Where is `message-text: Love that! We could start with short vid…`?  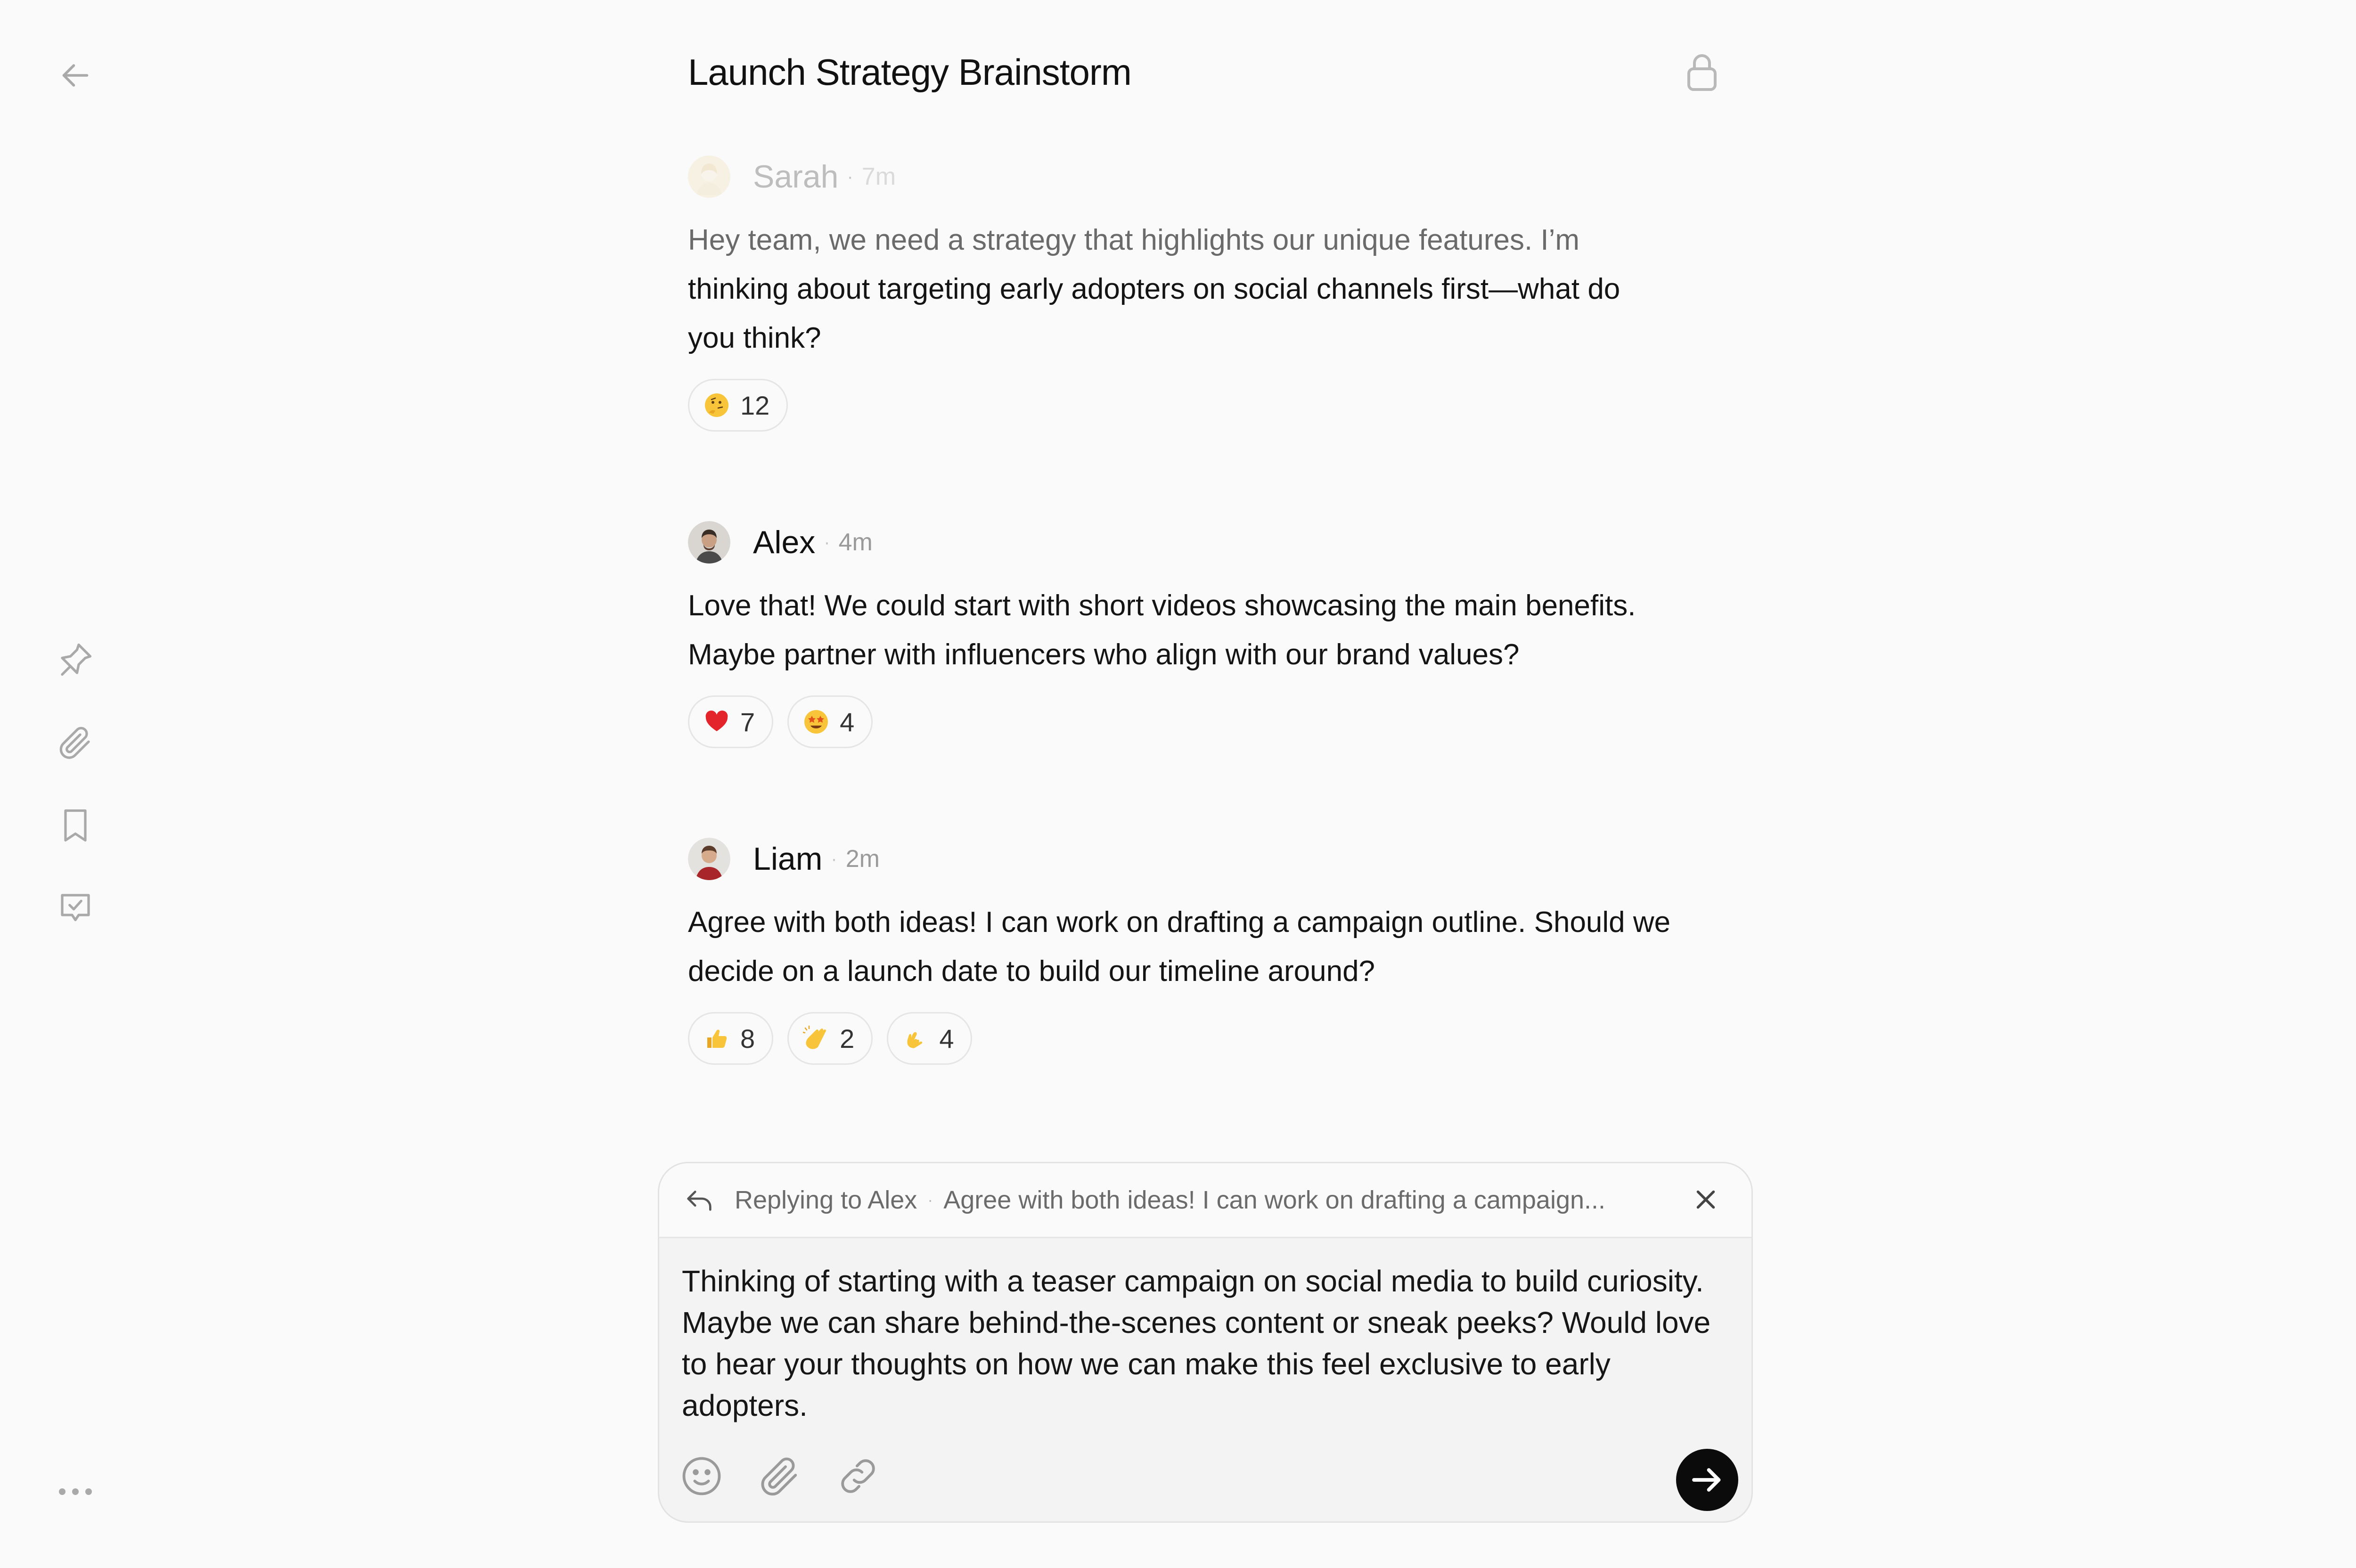
message-text: Love that! We could start with short vid… is located at coordinates (1211, 630).